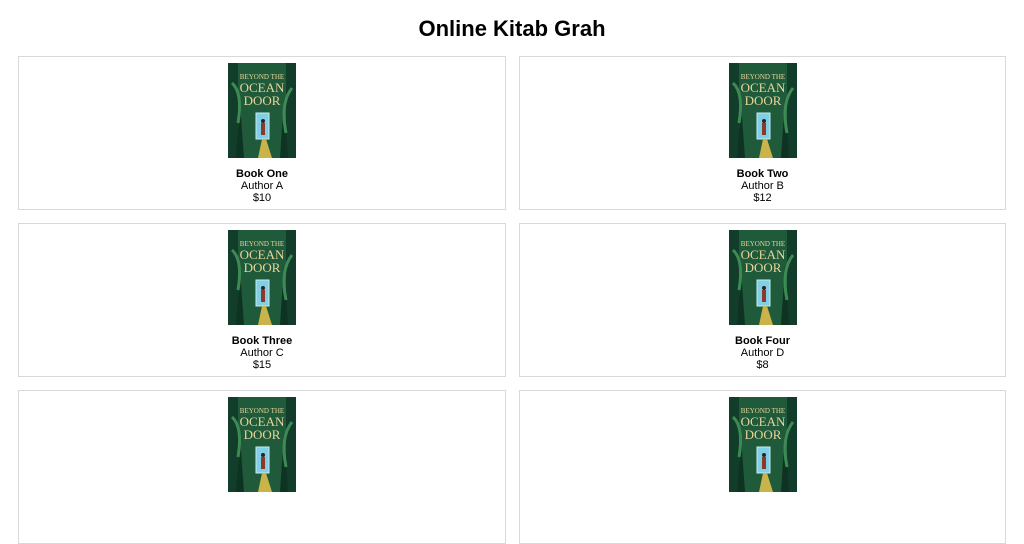  Describe the element at coordinates (512, 28) in the screenshot. I see `page-title: Online Kitab Grah` at that location.